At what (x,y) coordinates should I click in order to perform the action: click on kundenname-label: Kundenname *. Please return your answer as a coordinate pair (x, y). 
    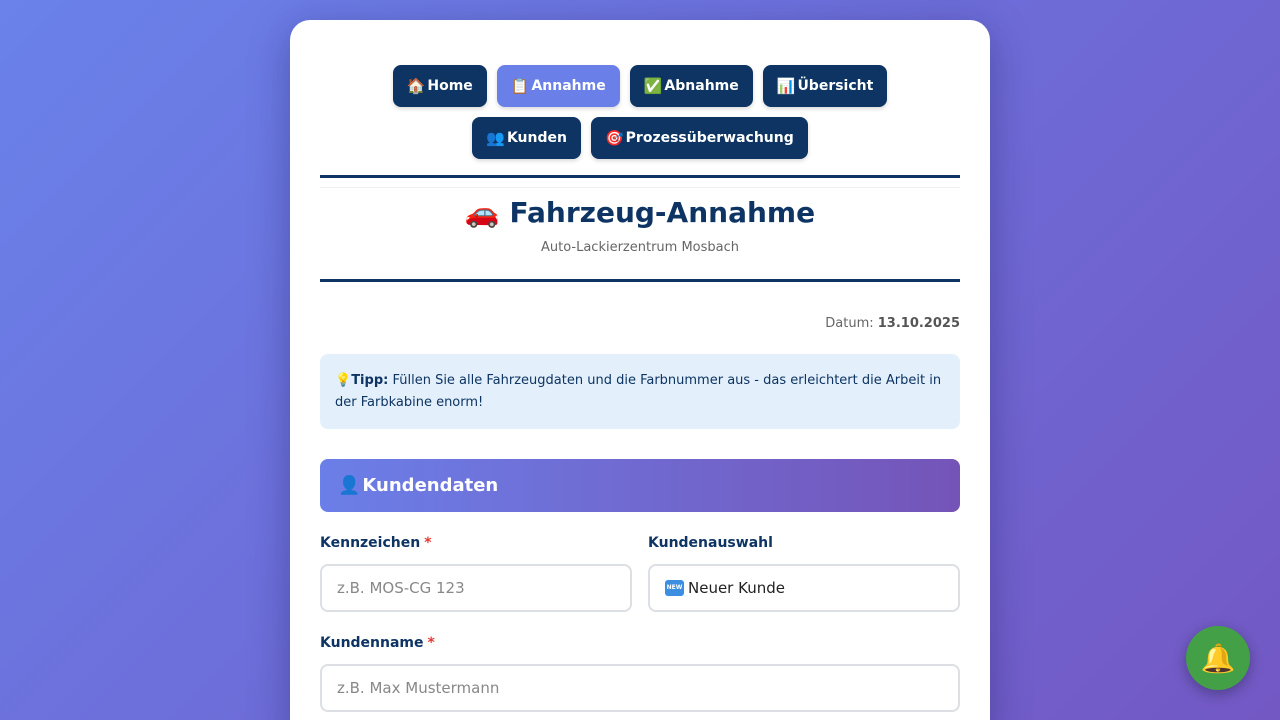
    Looking at the image, I should click on (377, 643).